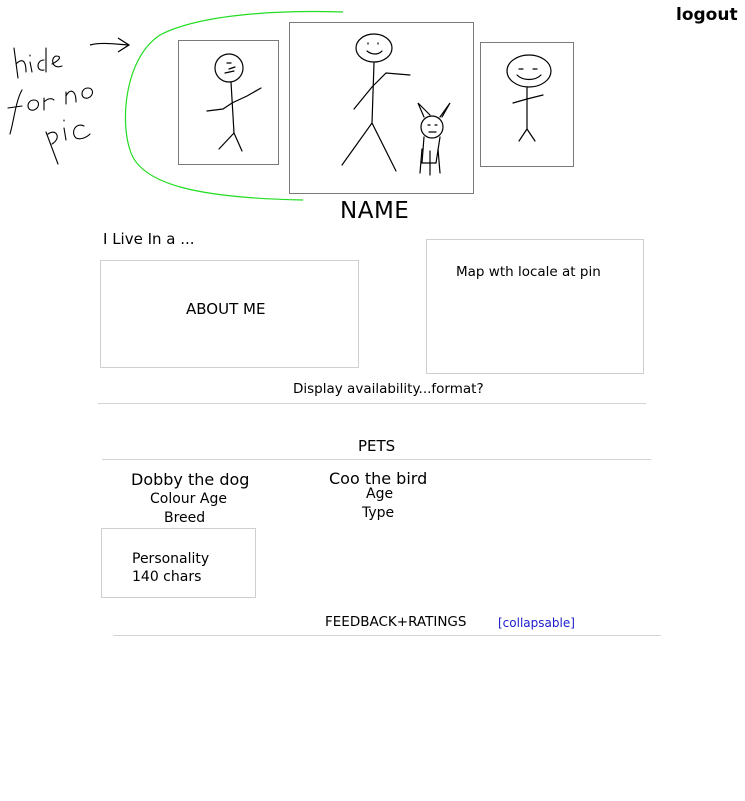 The height and width of the screenshot is (801, 745). Describe the element at coordinates (396, 104) in the screenshot. I see `person-with-pet-icon` at that location.